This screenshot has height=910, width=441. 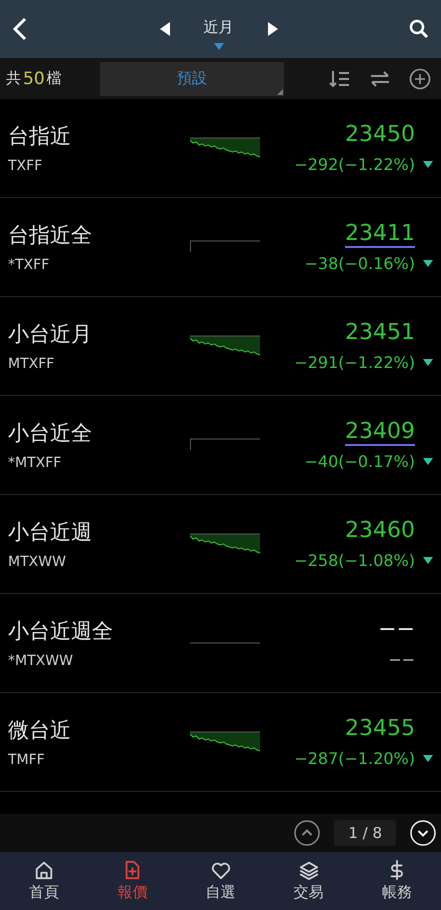 What do you see at coordinates (29, 265) in the screenshot?
I see `contract-code: *TXFF` at bounding box center [29, 265].